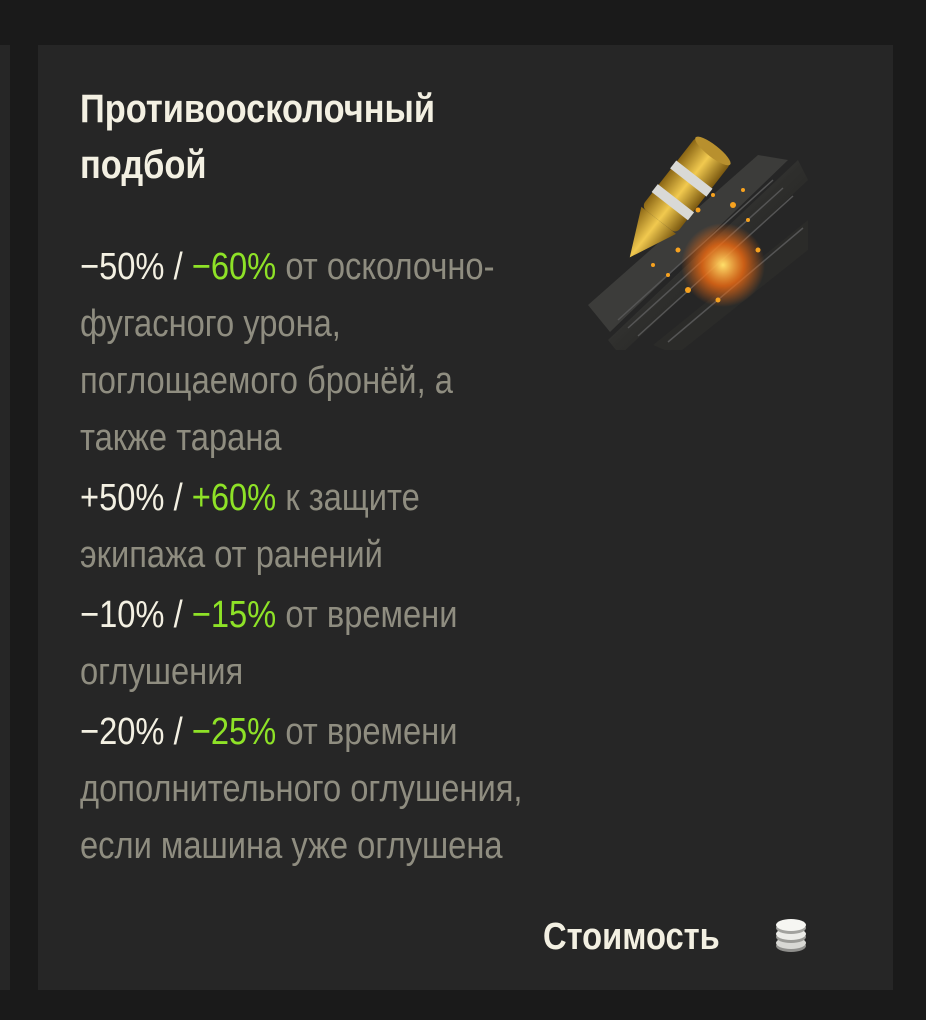  What do you see at coordinates (234, 732) in the screenshot?
I see `effect-bonus-value: −25%` at bounding box center [234, 732].